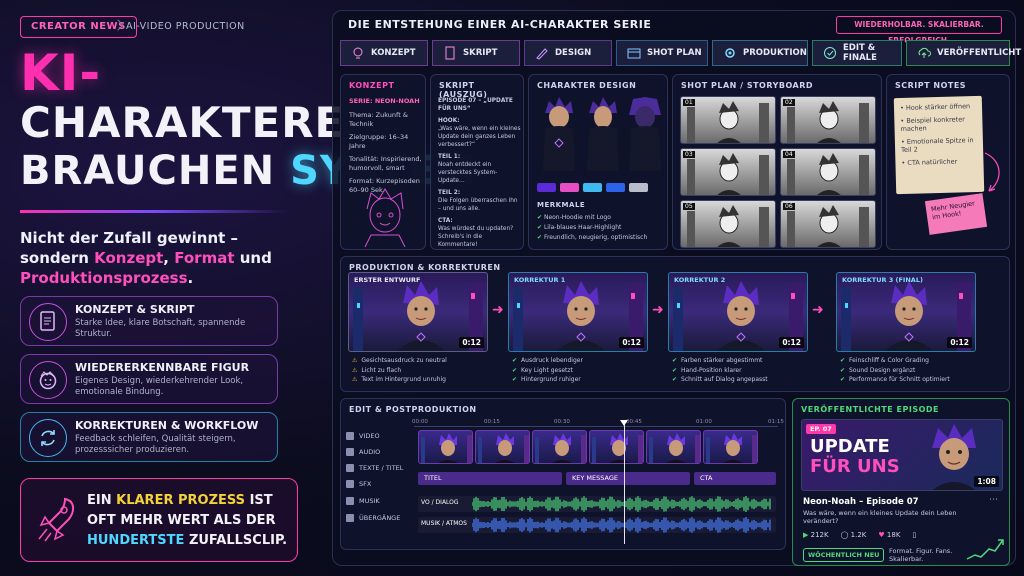 The width and height of the screenshot is (1024, 576). What do you see at coordinates (500, 24) in the screenshot?
I see `panel-title: DIE ENTSTEHUNG EINER AI-CHARAKTER SERIE` at bounding box center [500, 24].